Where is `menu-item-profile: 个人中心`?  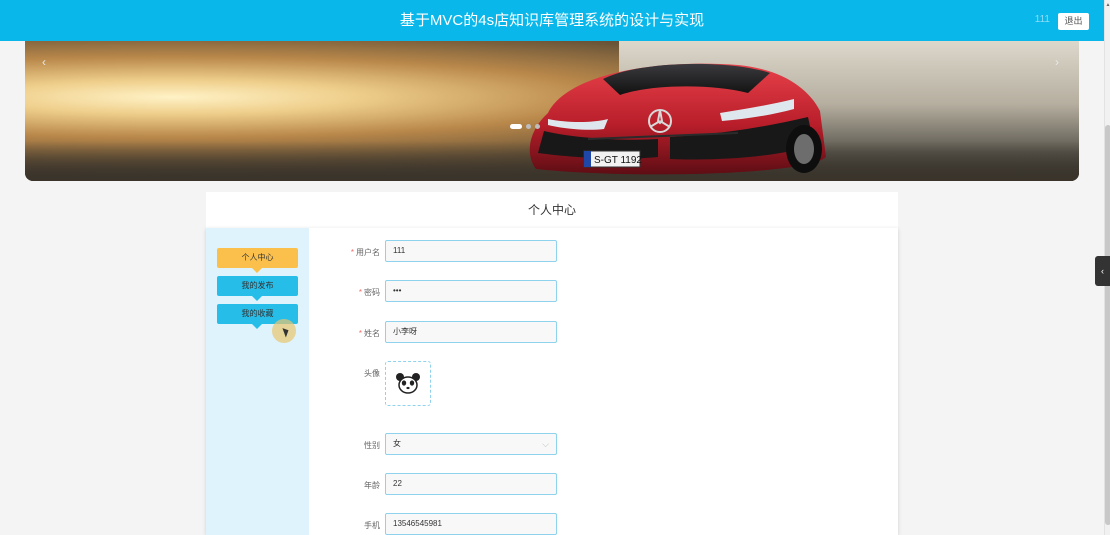
menu-item-profile: 个人中心 is located at coordinates (257, 260).